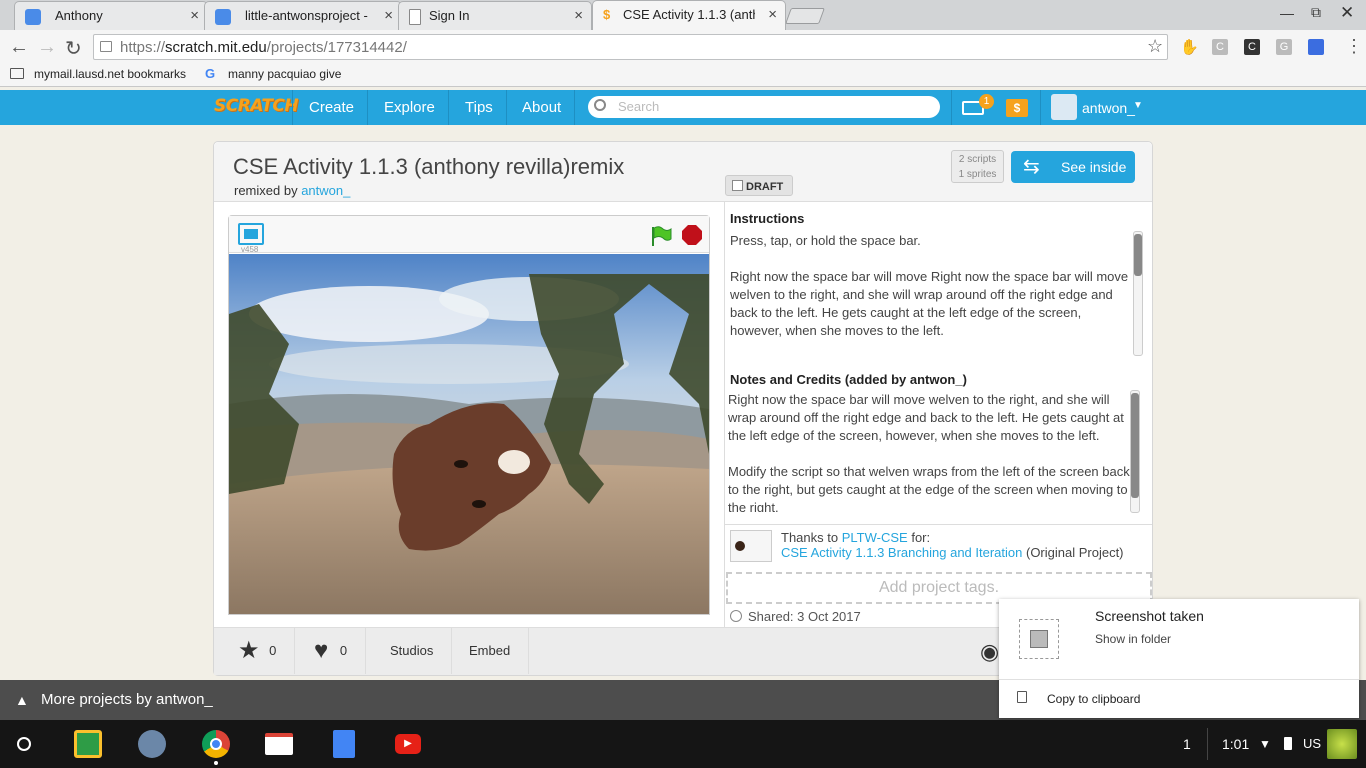 The height and width of the screenshot is (768, 1366). What do you see at coordinates (689, 15) in the screenshot?
I see `tab-cse-activity: $ CSE Activity 1.1.3 (antho ×` at bounding box center [689, 15].